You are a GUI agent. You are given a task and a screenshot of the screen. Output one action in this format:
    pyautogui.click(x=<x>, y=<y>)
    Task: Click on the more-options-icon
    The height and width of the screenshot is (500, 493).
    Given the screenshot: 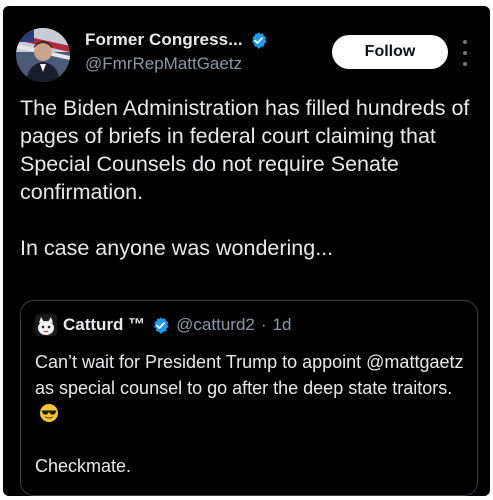 What is the action you would take?
    pyautogui.click(x=465, y=53)
    